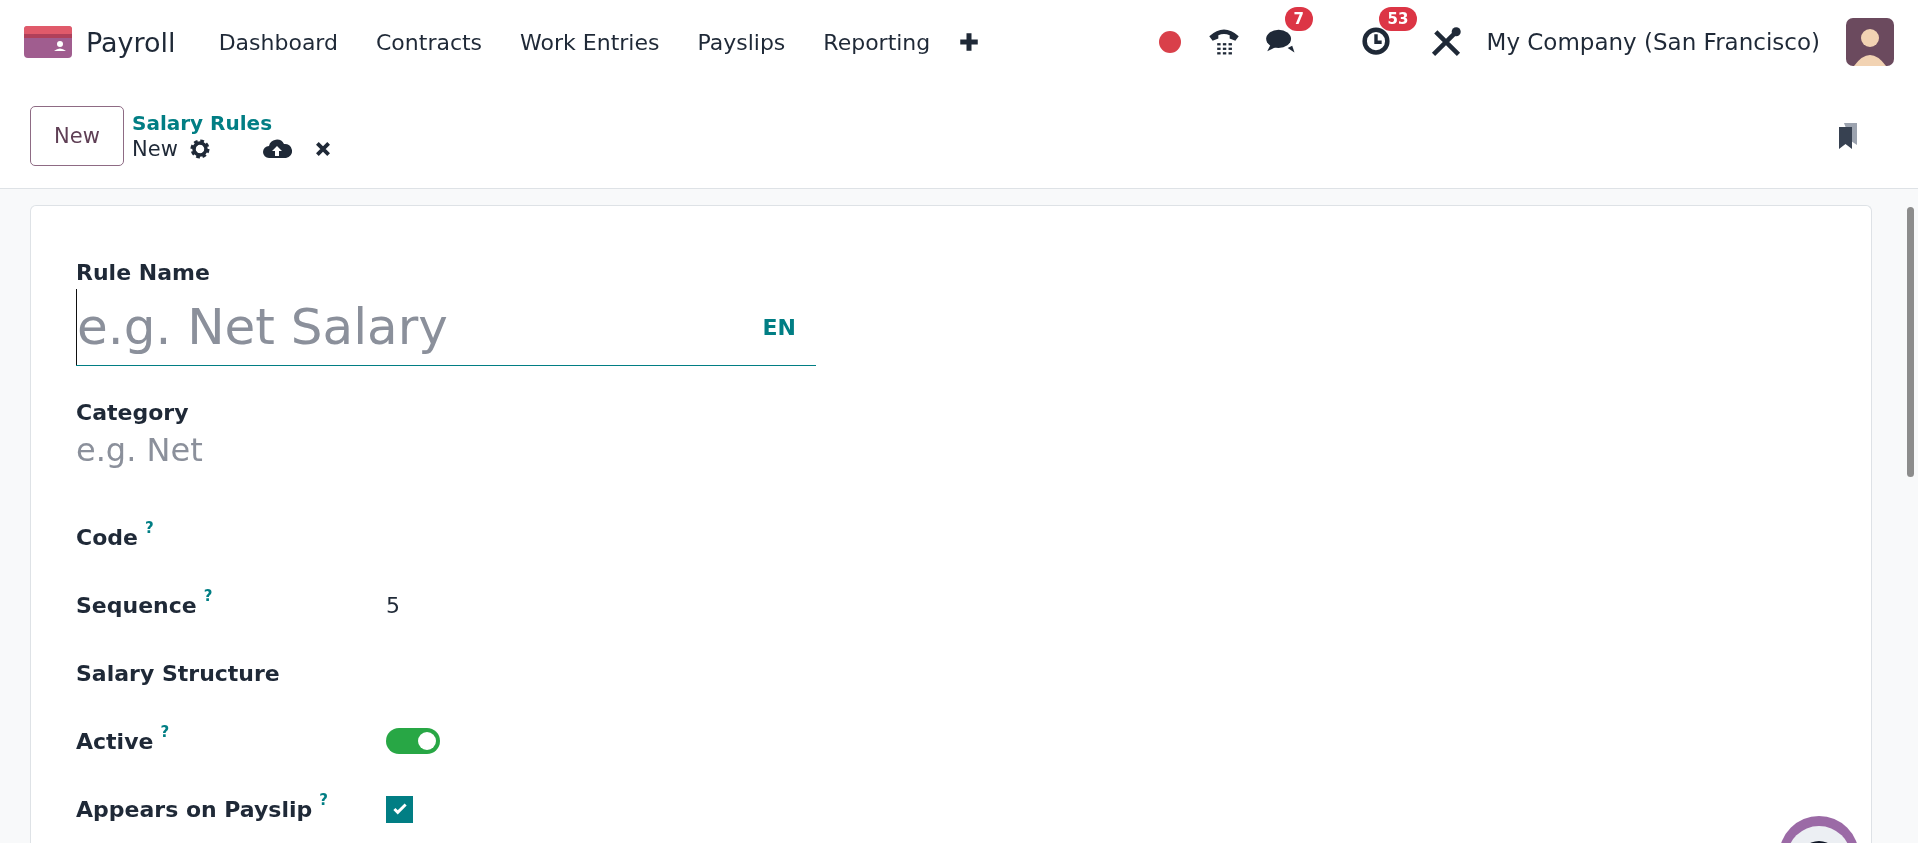 The width and height of the screenshot is (1918, 843). Describe the element at coordinates (393, 605) in the screenshot. I see `field-value: 5` at that location.